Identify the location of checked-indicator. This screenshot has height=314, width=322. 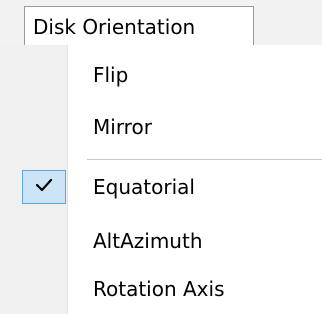
(44, 187).